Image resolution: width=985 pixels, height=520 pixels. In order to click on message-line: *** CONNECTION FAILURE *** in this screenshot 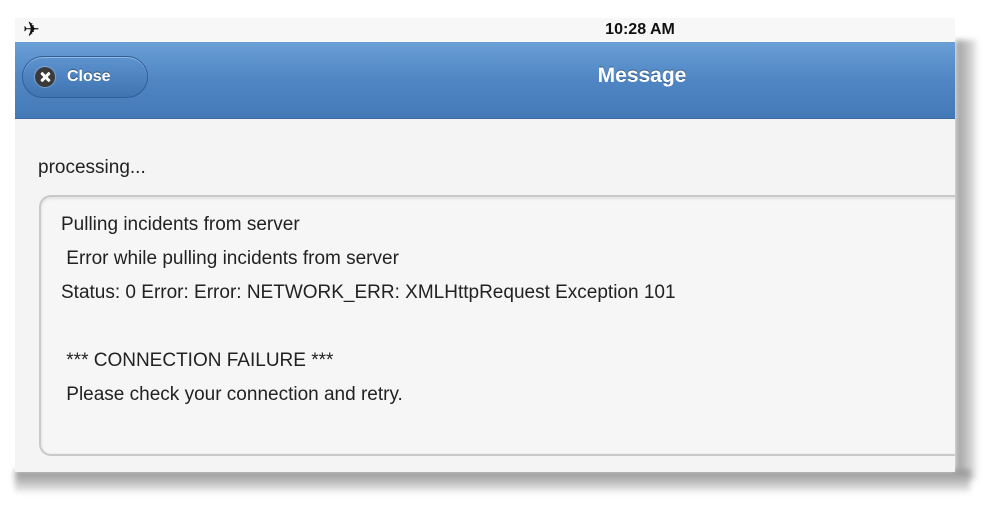, I will do `click(197, 360)`.